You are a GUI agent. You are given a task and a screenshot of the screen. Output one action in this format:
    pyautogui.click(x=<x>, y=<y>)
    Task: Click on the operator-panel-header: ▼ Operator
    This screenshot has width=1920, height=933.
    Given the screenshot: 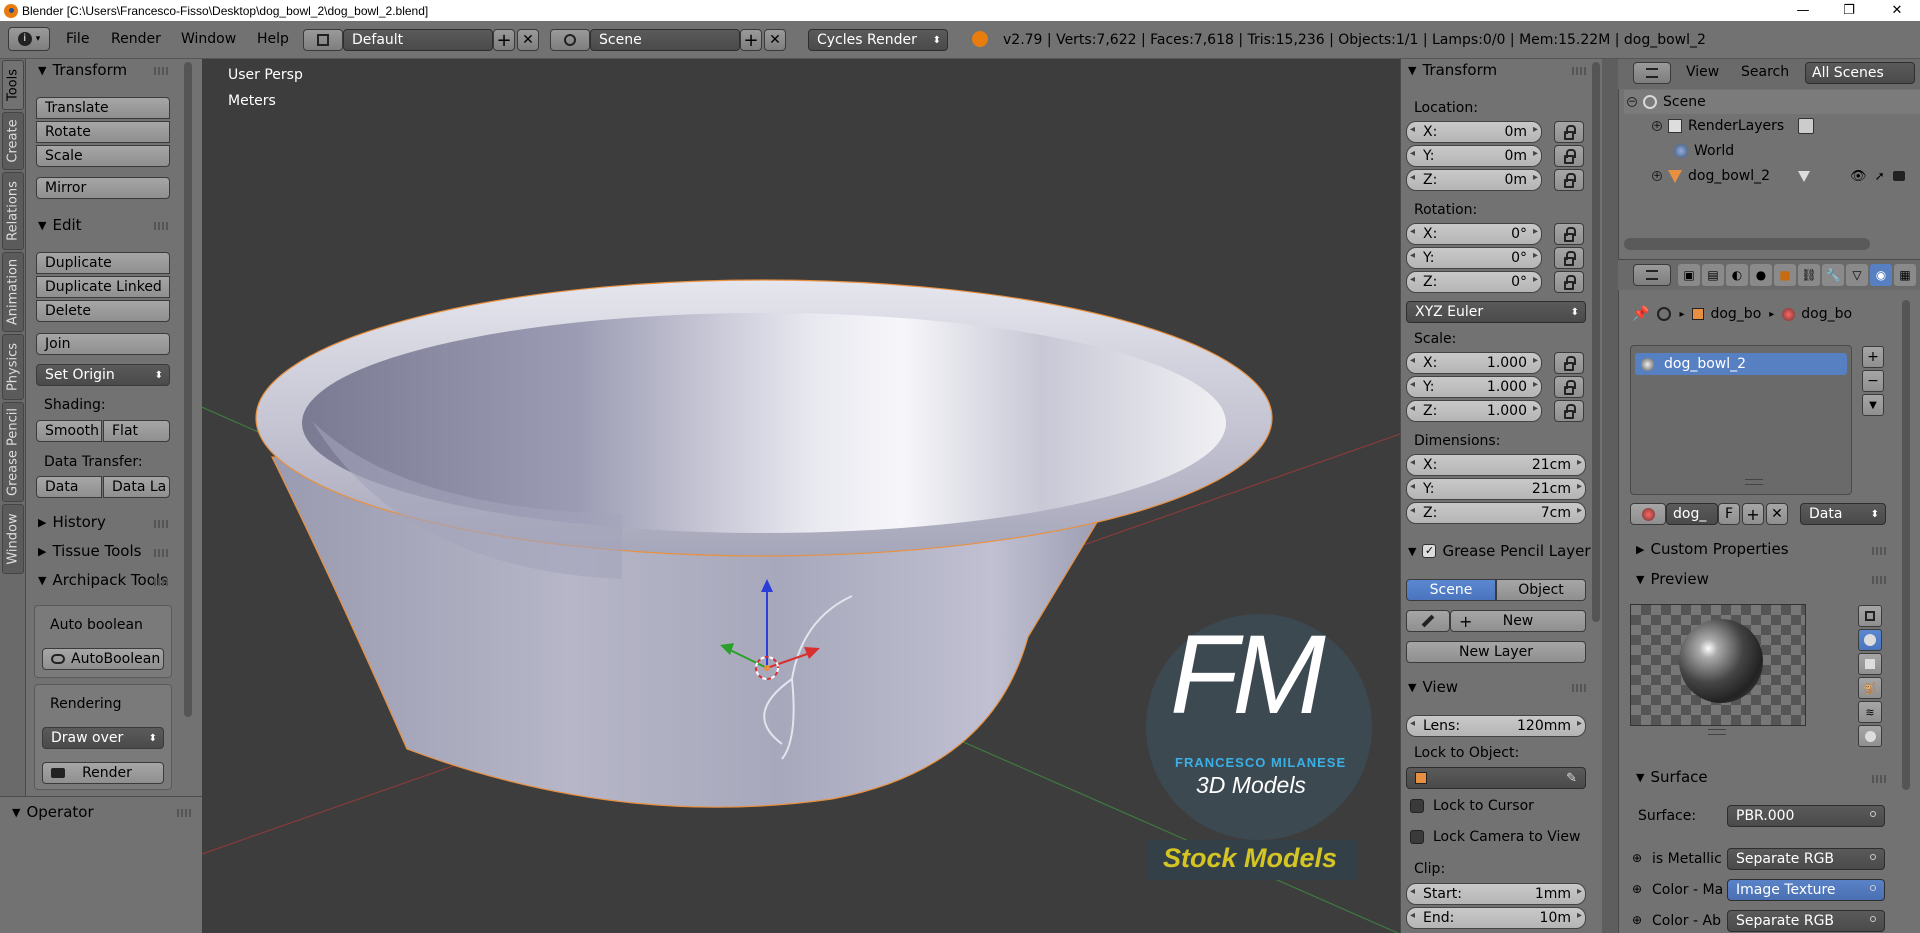 What is the action you would take?
    pyautogui.click(x=53, y=812)
    